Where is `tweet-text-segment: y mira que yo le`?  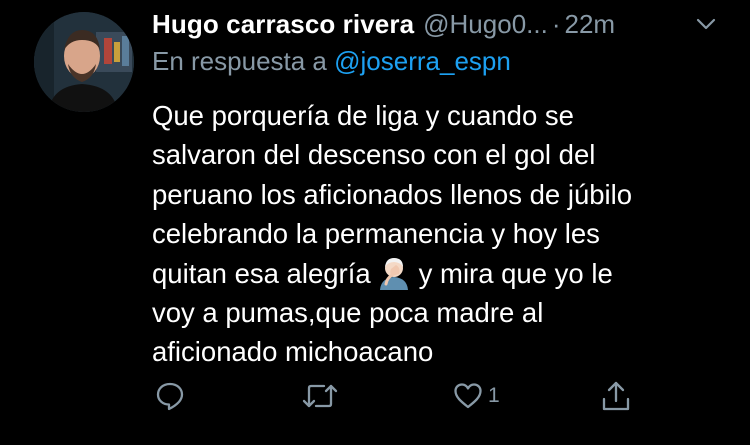
tweet-text-segment: y mira que yo le is located at coordinates (515, 273).